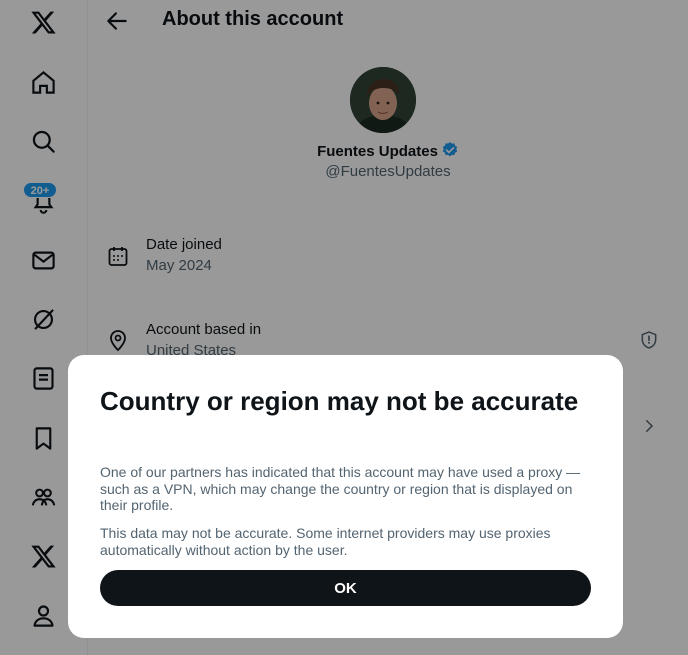  What do you see at coordinates (339, 401) in the screenshot?
I see `dialog-title: Country or region may not be accurate` at bounding box center [339, 401].